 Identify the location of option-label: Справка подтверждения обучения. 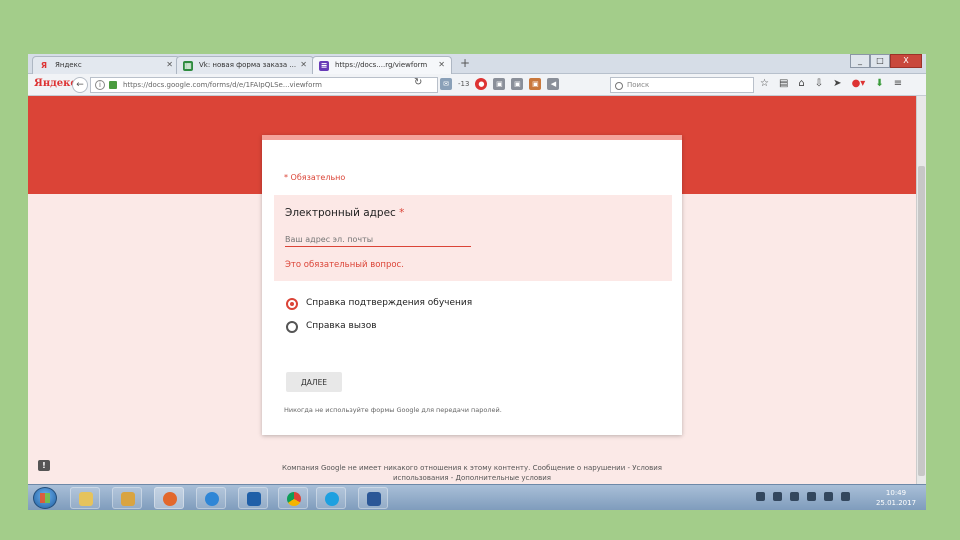
(389, 303).